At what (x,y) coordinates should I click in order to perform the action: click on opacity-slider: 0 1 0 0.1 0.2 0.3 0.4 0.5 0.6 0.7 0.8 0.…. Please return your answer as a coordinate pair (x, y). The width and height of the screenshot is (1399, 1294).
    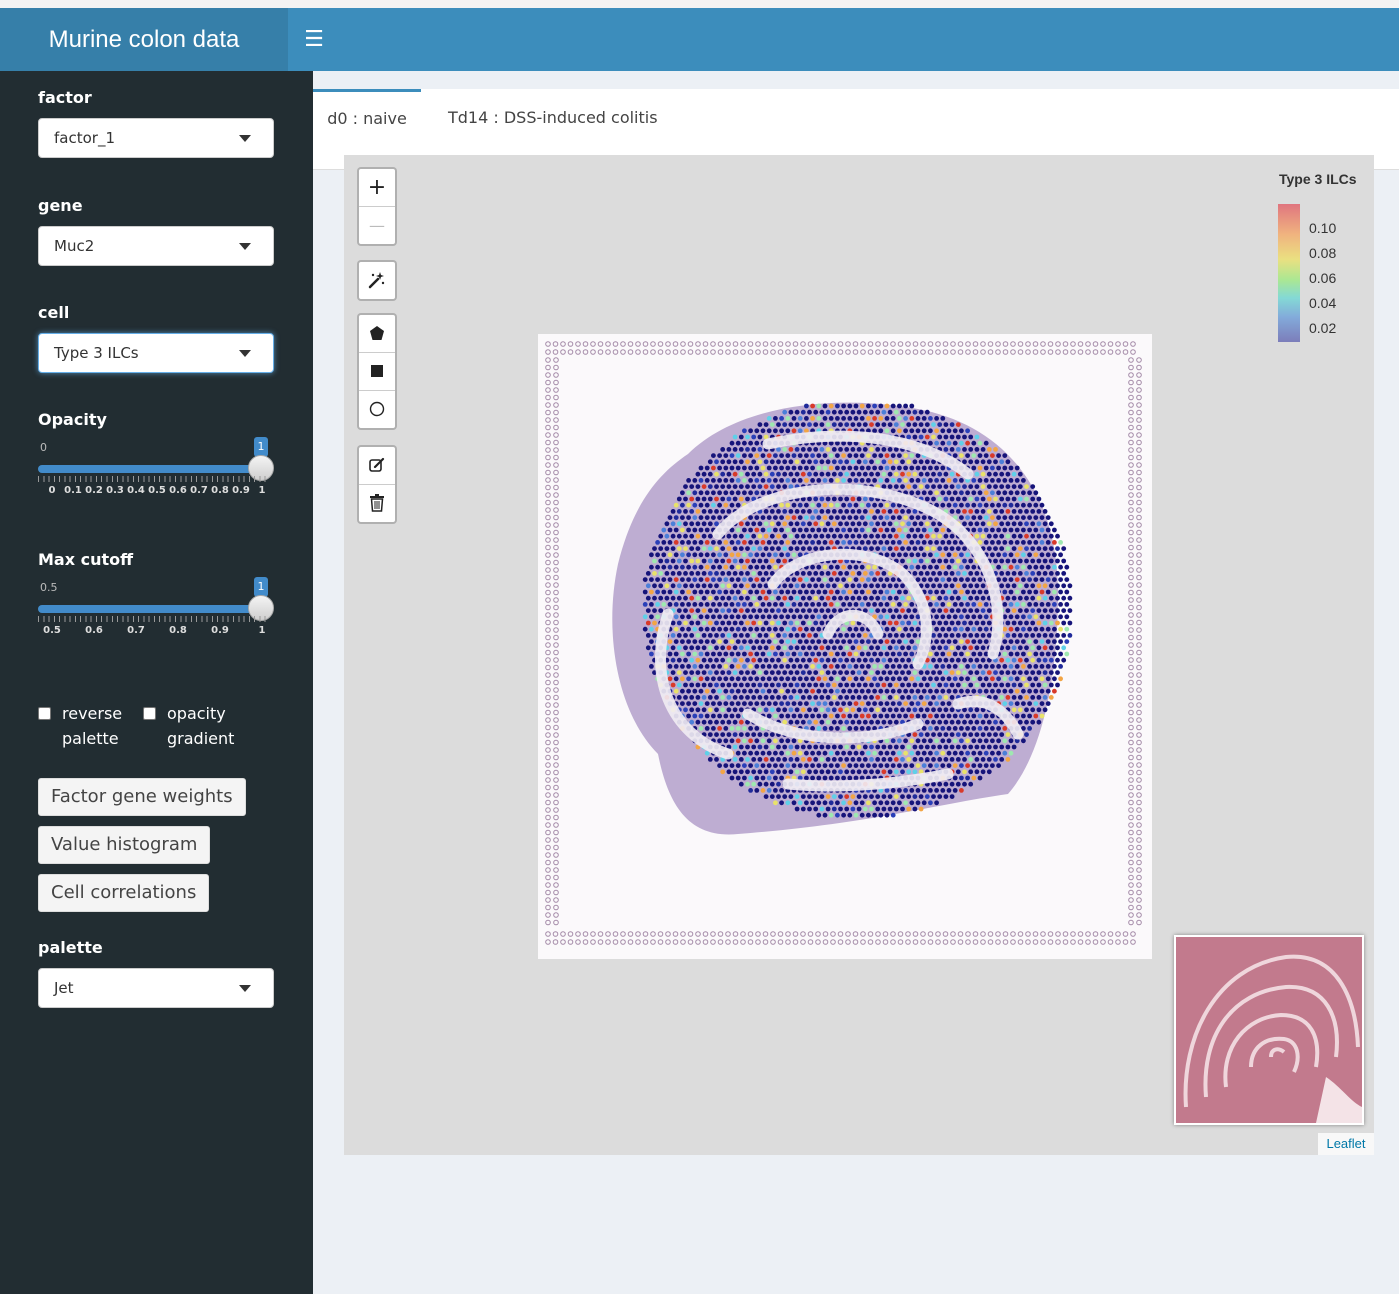
    Looking at the image, I should click on (158, 474).